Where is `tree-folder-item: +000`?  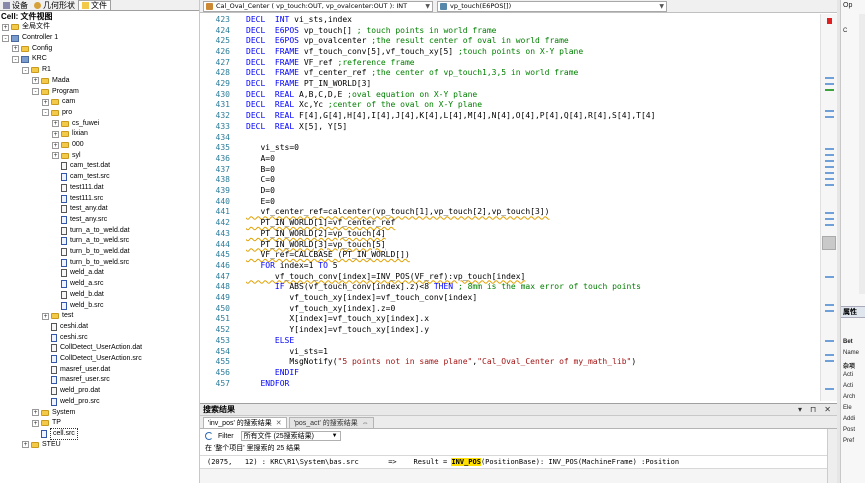 tree-folder-item: +000 is located at coordinates (68, 145).